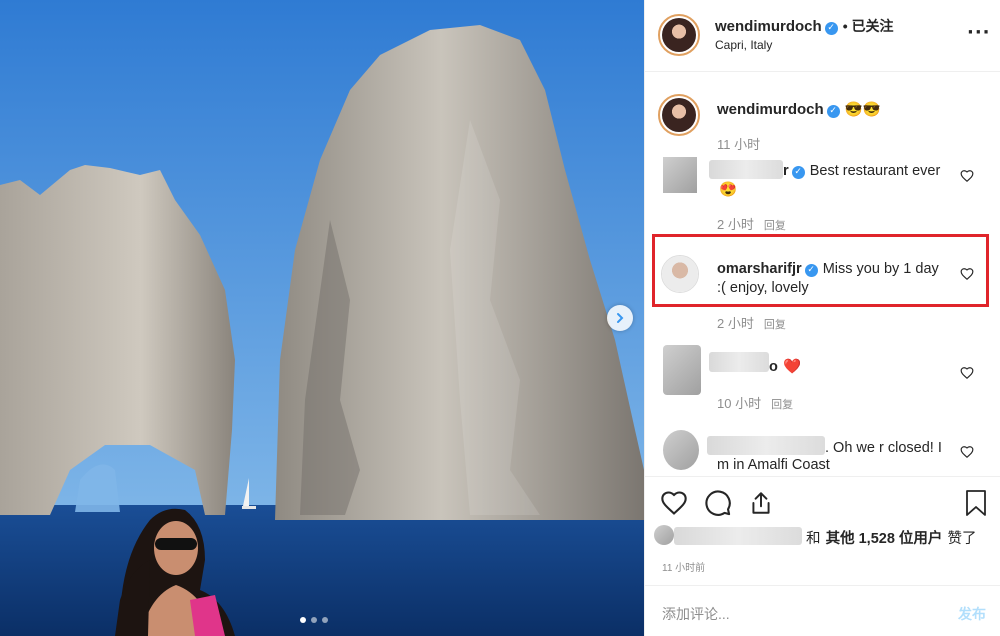  Describe the element at coordinates (873, 26) in the screenshot. I see `follow-status: 已关注` at that location.